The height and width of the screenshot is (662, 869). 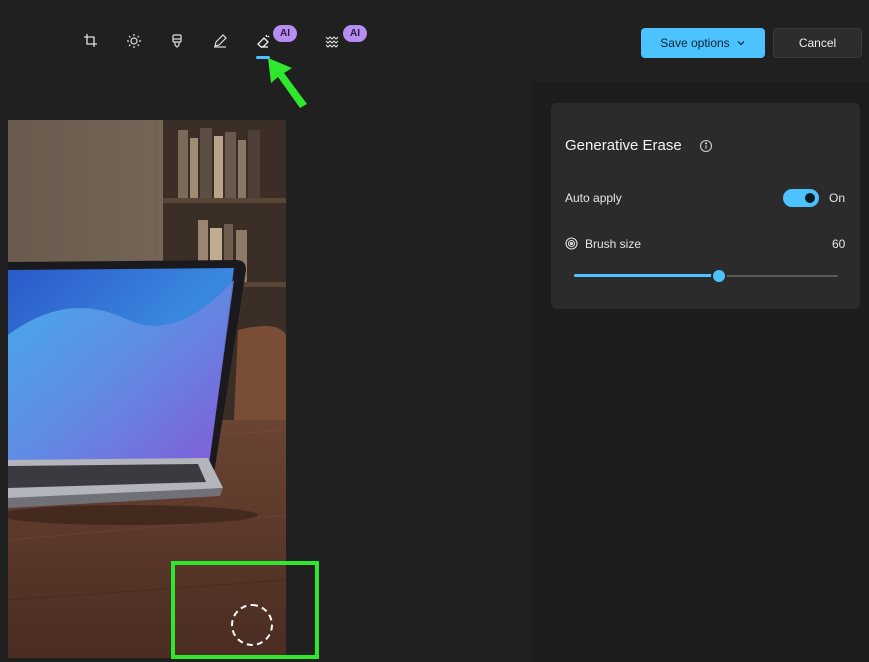 What do you see at coordinates (719, 276) in the screenshot?
I see `slider-thumb` at bounding box center [719, 276].